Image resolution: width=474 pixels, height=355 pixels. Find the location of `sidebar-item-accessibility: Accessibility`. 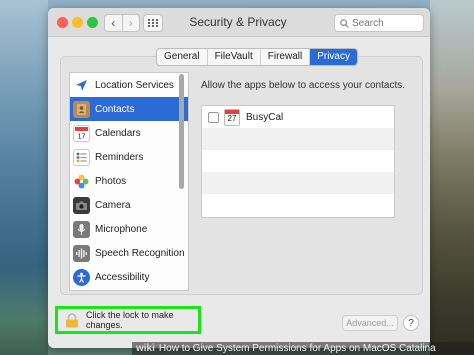

sidebar-item-accessibility: Accessibility is located at coordinates (129, 277).